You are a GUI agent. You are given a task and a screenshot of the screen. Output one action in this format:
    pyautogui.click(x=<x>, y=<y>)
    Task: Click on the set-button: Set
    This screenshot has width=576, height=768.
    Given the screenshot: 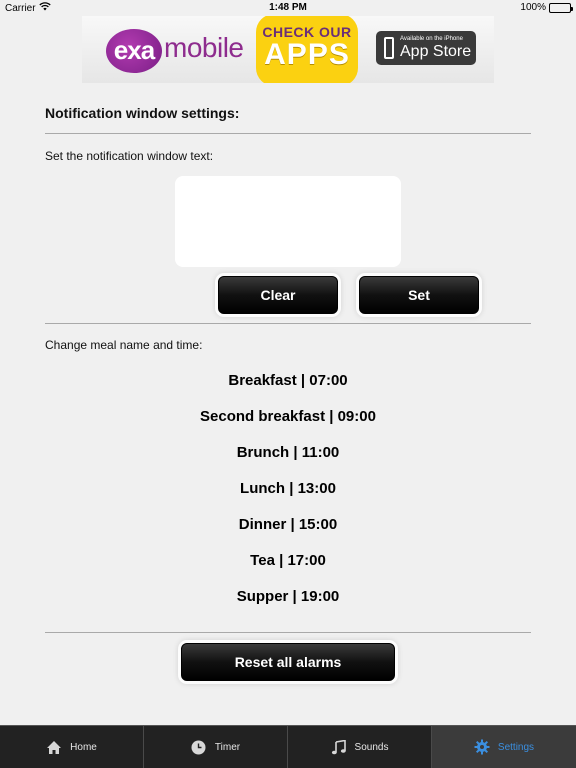 What is the action you would take?
    pyautogui.click(x=419, y=295)
    